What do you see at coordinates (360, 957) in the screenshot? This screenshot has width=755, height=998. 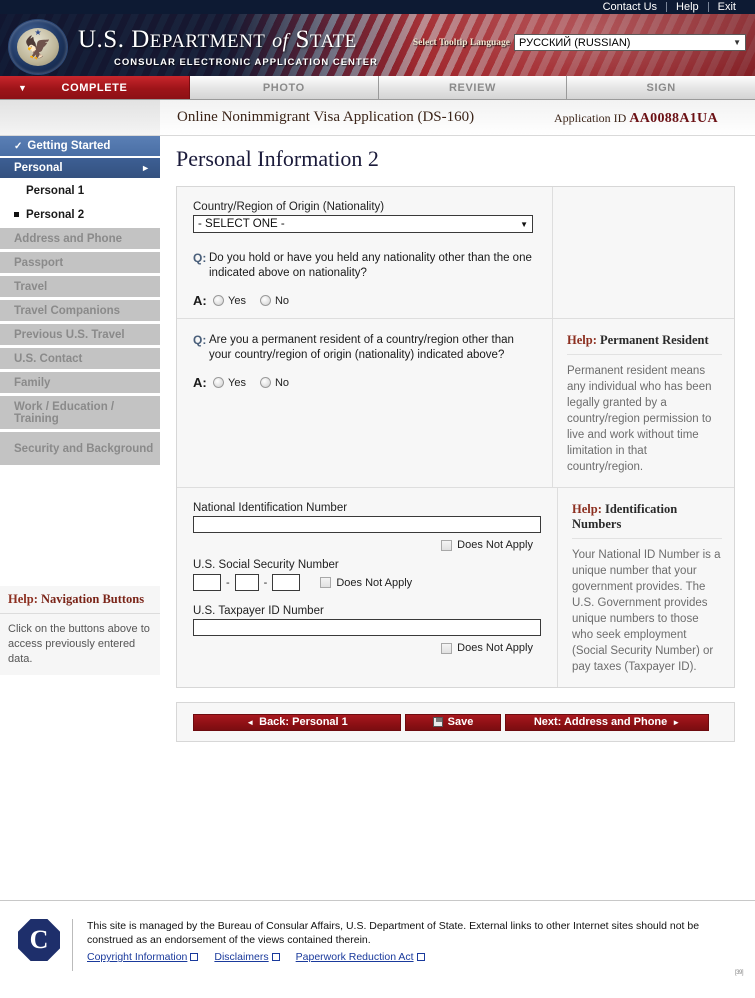 I see `paperwork-reduction-act-link: Paperwork Reduction Act` at bounding box center [360, 957].